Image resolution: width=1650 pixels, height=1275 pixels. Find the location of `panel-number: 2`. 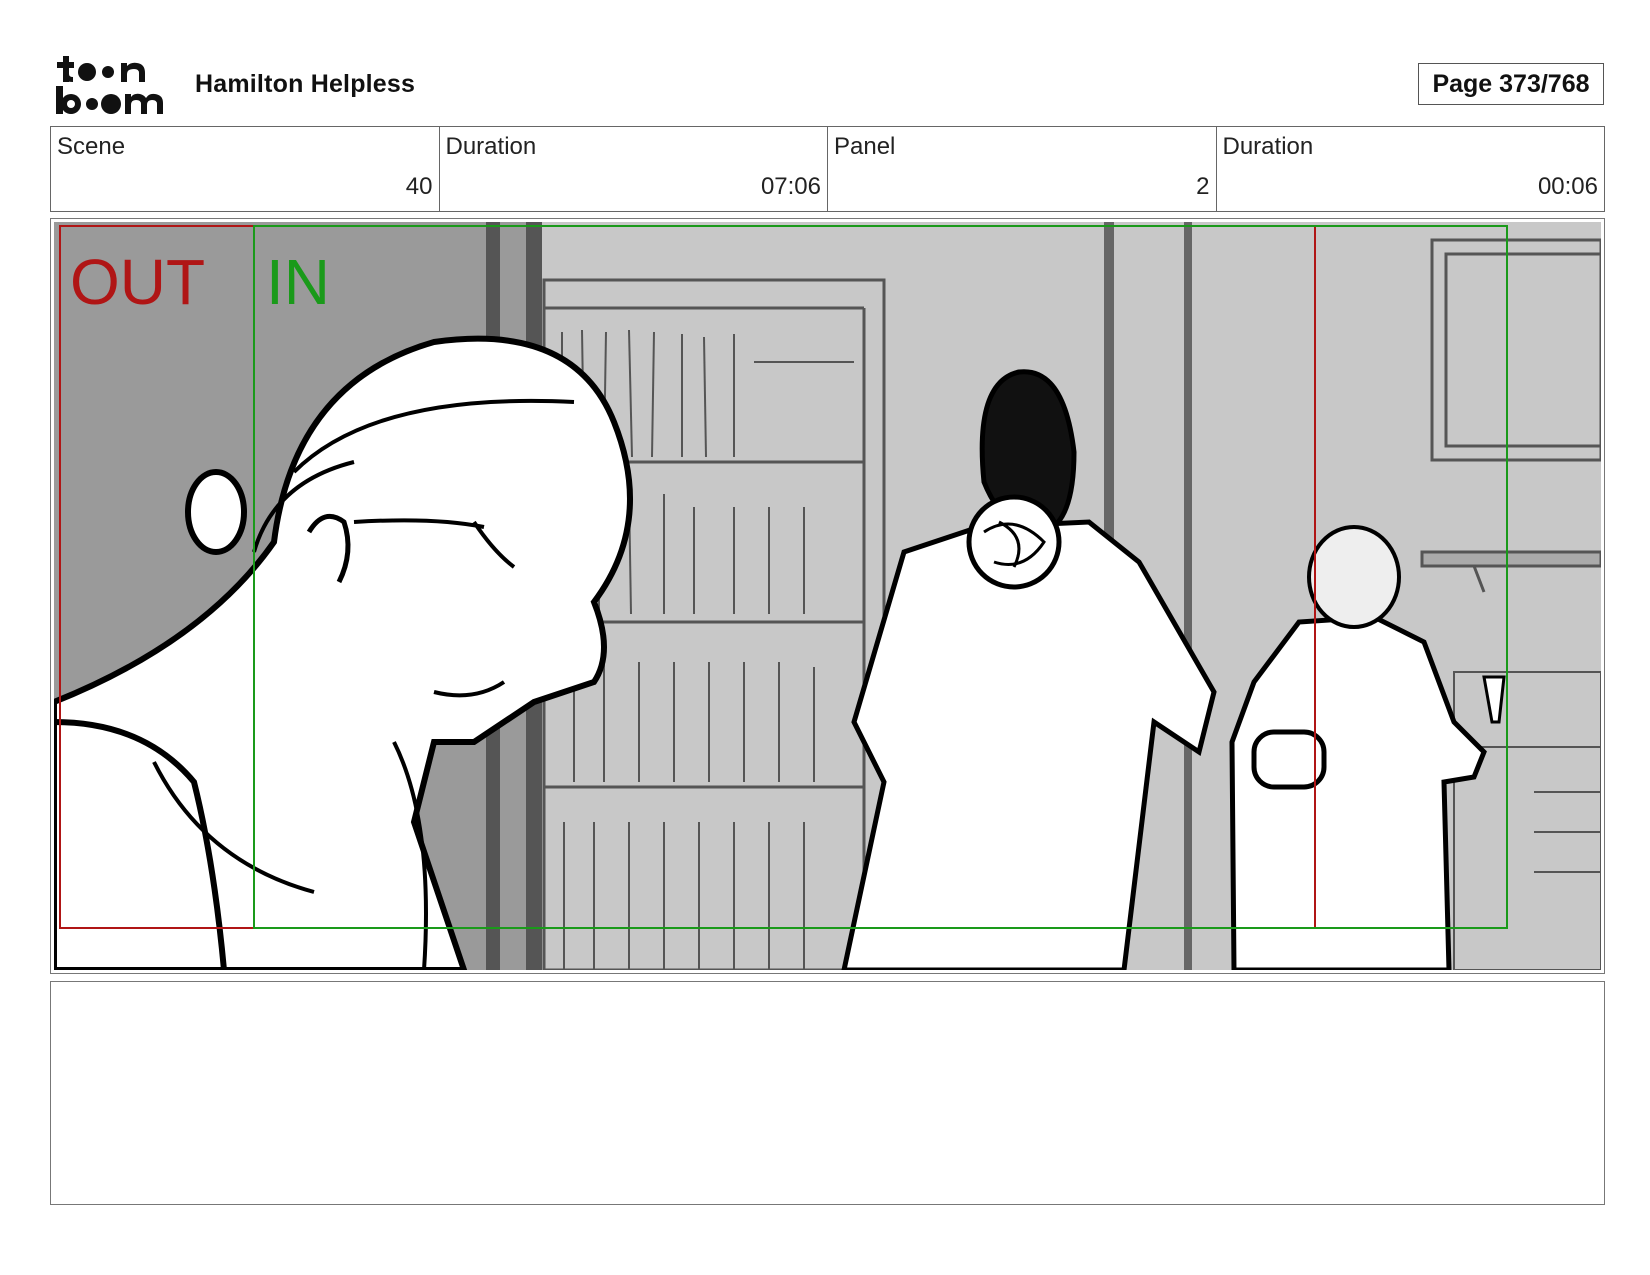

panel-number: 2 is located at coordinates (1203, 186).